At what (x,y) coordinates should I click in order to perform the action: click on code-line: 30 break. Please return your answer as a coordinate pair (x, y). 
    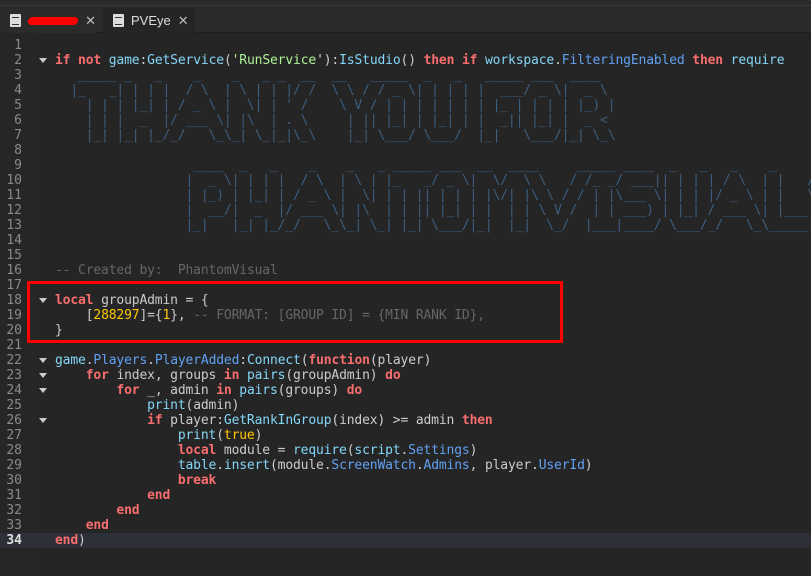
    Looking at the image, I should click on (405, 480).